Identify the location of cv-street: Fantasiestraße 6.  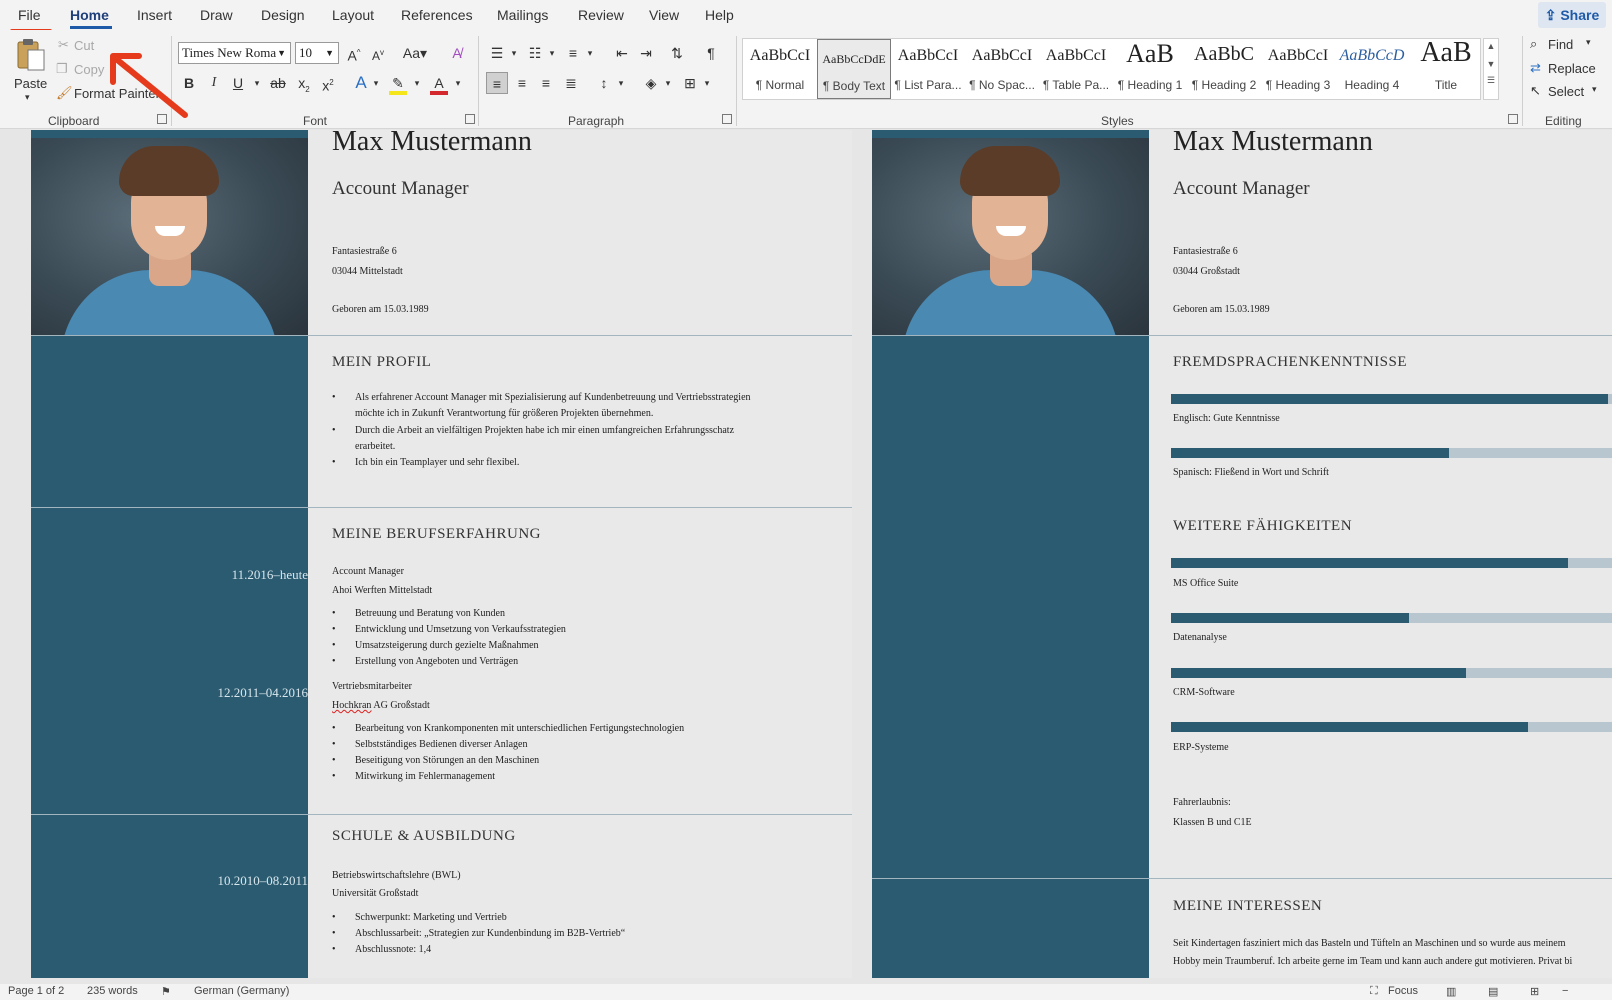
(1205, 251).